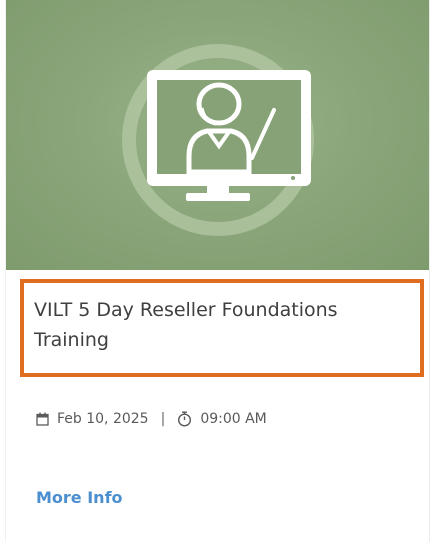  What do you see at coordinates (151, 419) in the screenshot?
I see `course-schedule: Feb 10, 2025 | 09:00 AM` at bounding box center [151, 419].